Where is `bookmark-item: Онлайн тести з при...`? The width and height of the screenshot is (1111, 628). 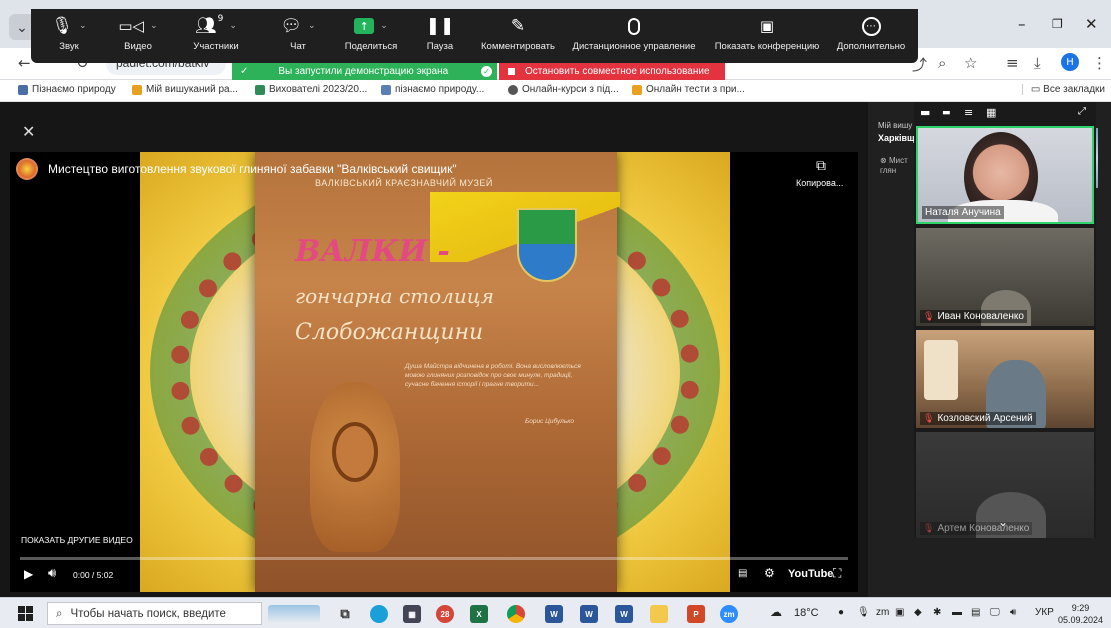 bookmark-item: Онлайн тести з при... is located at coordinates (688, 89).